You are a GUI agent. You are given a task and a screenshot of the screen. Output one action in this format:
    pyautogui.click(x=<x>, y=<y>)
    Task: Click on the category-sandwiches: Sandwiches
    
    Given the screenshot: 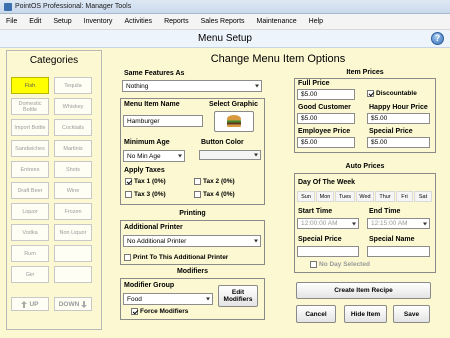 What is the action you would take?
    pyautogui.click(x=30, y=148)
    